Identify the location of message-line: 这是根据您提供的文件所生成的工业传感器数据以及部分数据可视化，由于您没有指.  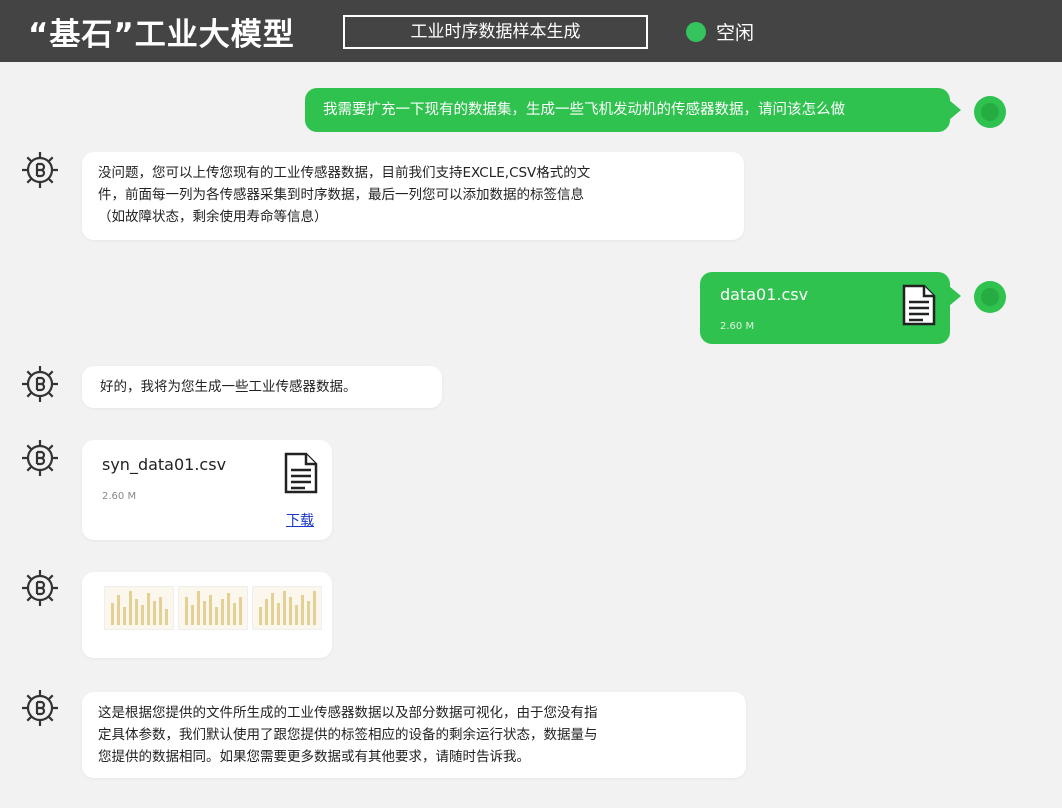
(414, 713).